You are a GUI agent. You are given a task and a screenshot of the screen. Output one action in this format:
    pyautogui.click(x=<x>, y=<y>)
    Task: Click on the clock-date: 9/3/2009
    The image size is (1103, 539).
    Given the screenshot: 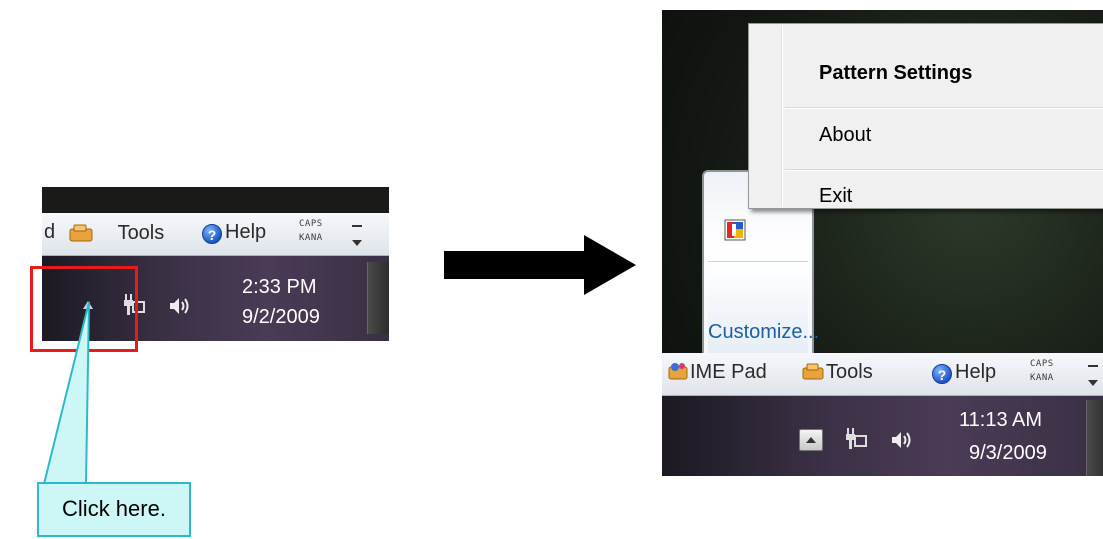 What is the action you would take?
    pyautogui.click(x=1008, y=453)
    